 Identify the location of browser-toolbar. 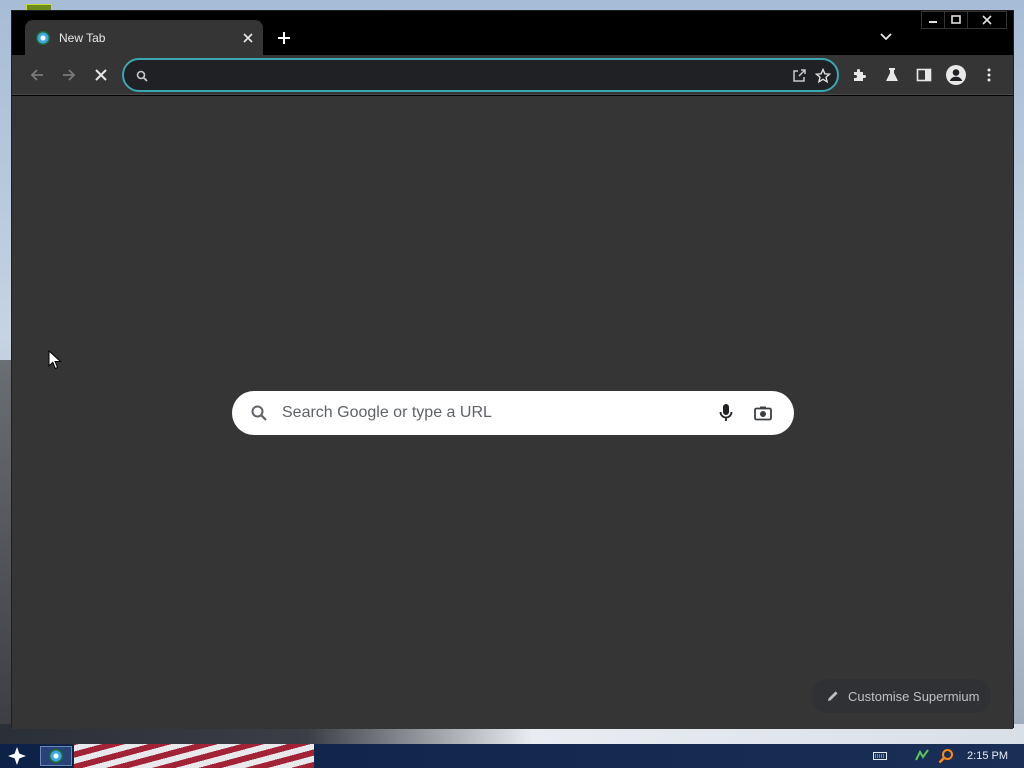
(512, 75).